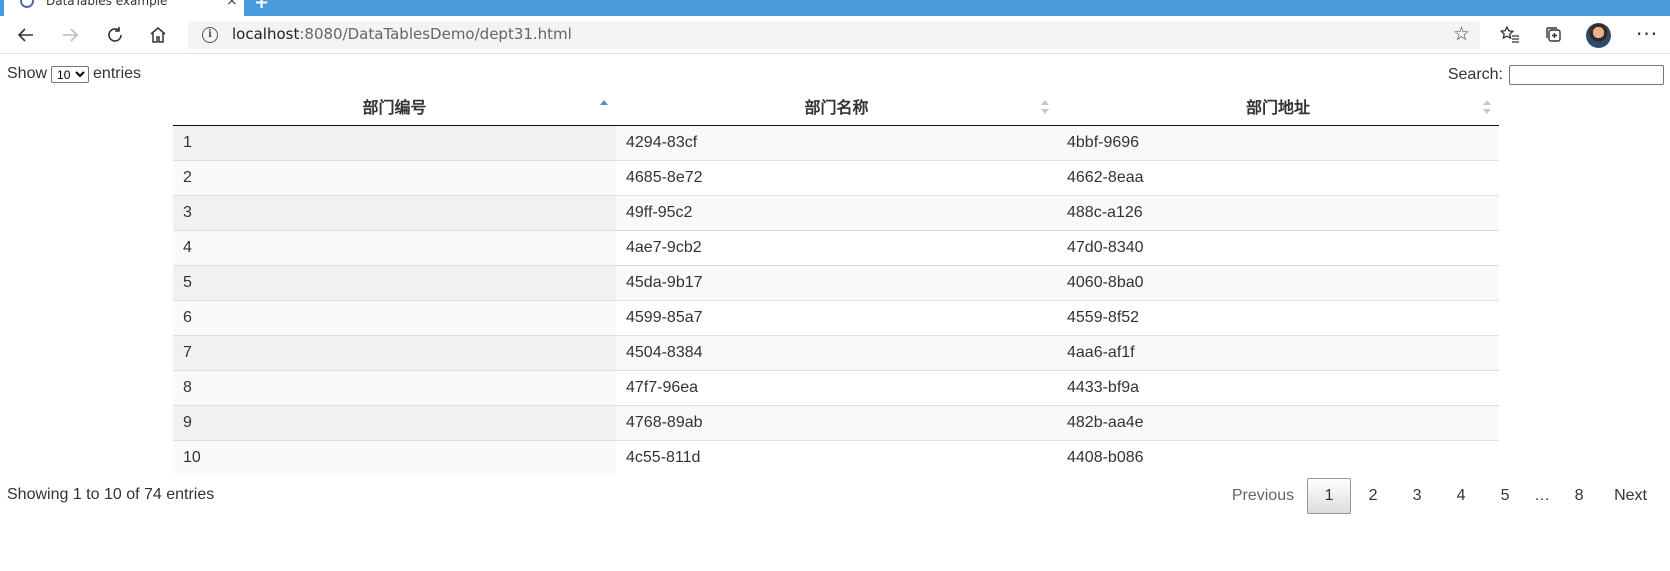 This screenshot has height=571, width=1670. I want to click on table-row: 9 4768-89ab 482b-aa4e, so click(836, 422).